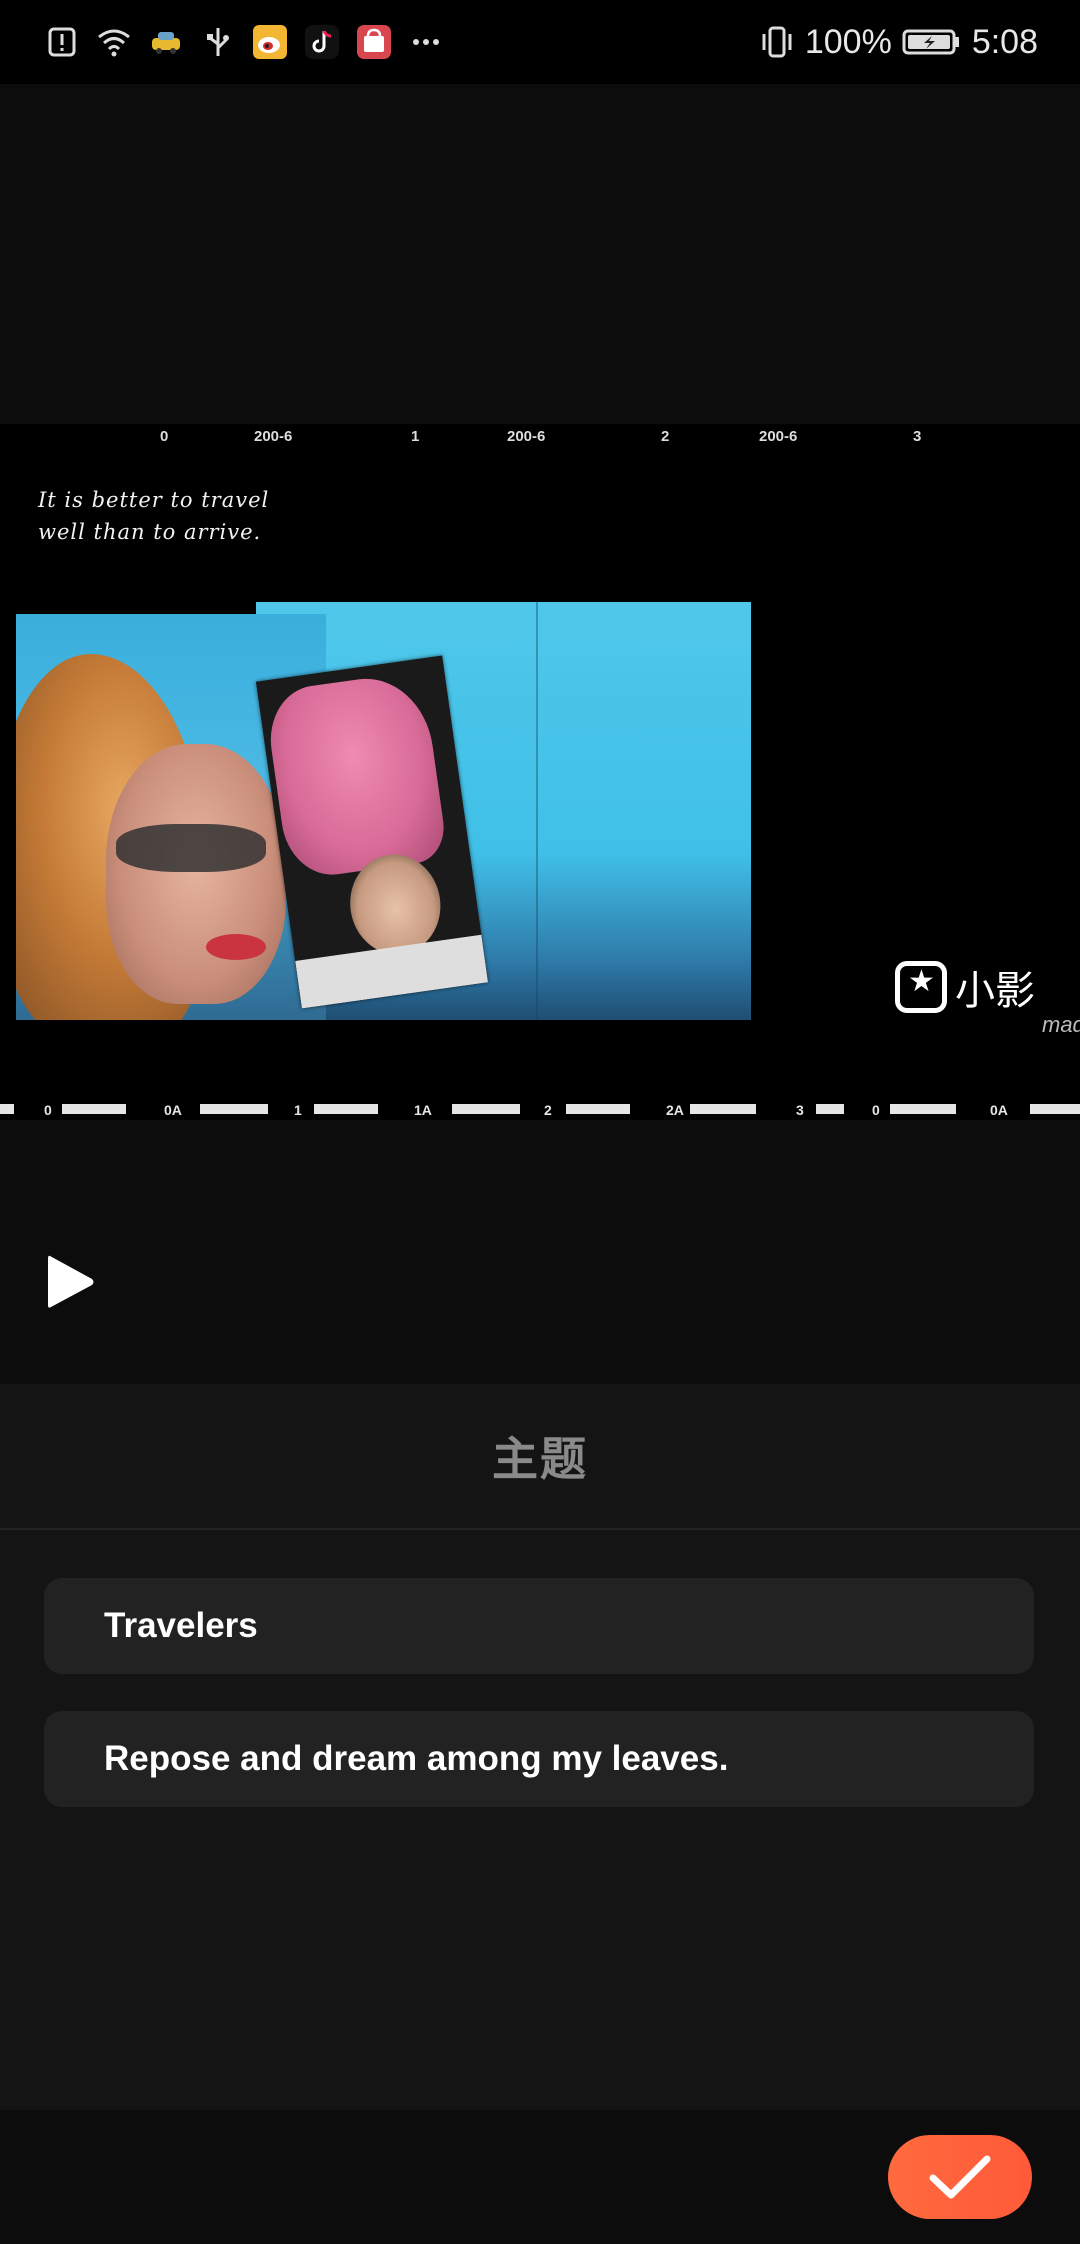 The height and width of the screenshot is (2244, 1080). What do you see at coordinates (1061, 1024) in the screenshot?
I see `watermark-subtext: made` at bounding box center [1061, 1024].